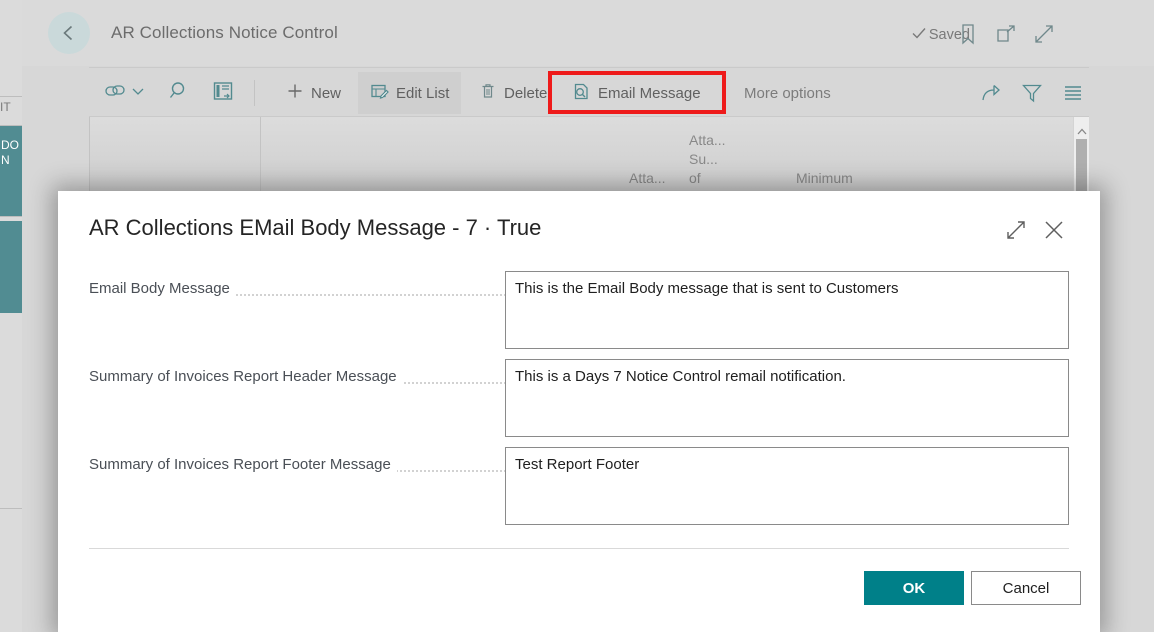 The height and width of the screenshot is (632, 1154). What do you see at coordinates (787, 310) in the screenshot?
I see `email-body-message-input` at bounding box center [787, 310].